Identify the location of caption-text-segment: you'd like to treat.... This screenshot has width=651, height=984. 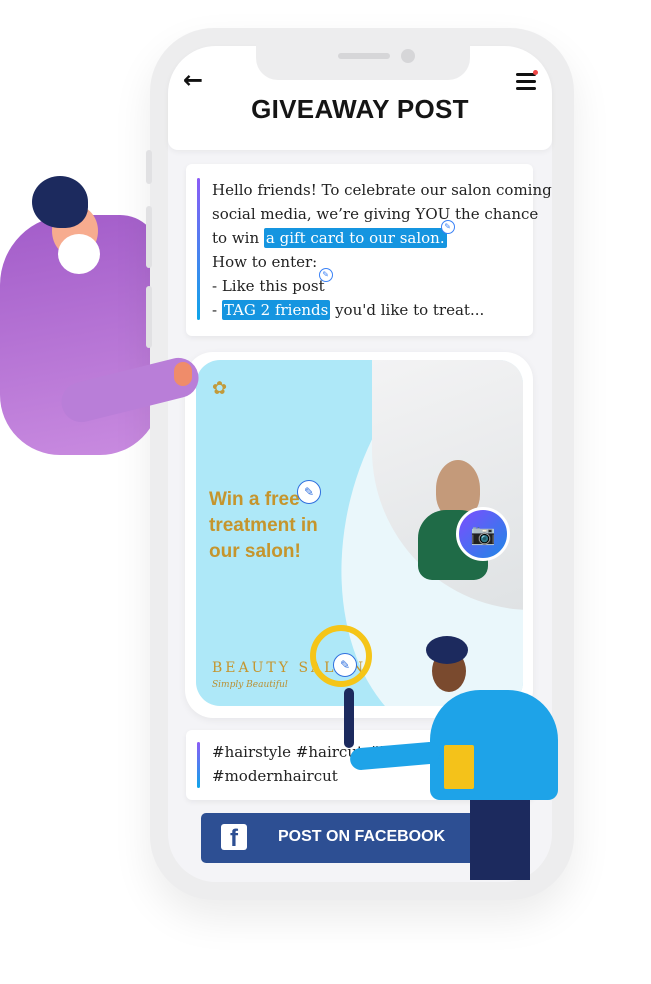
(410, 310).